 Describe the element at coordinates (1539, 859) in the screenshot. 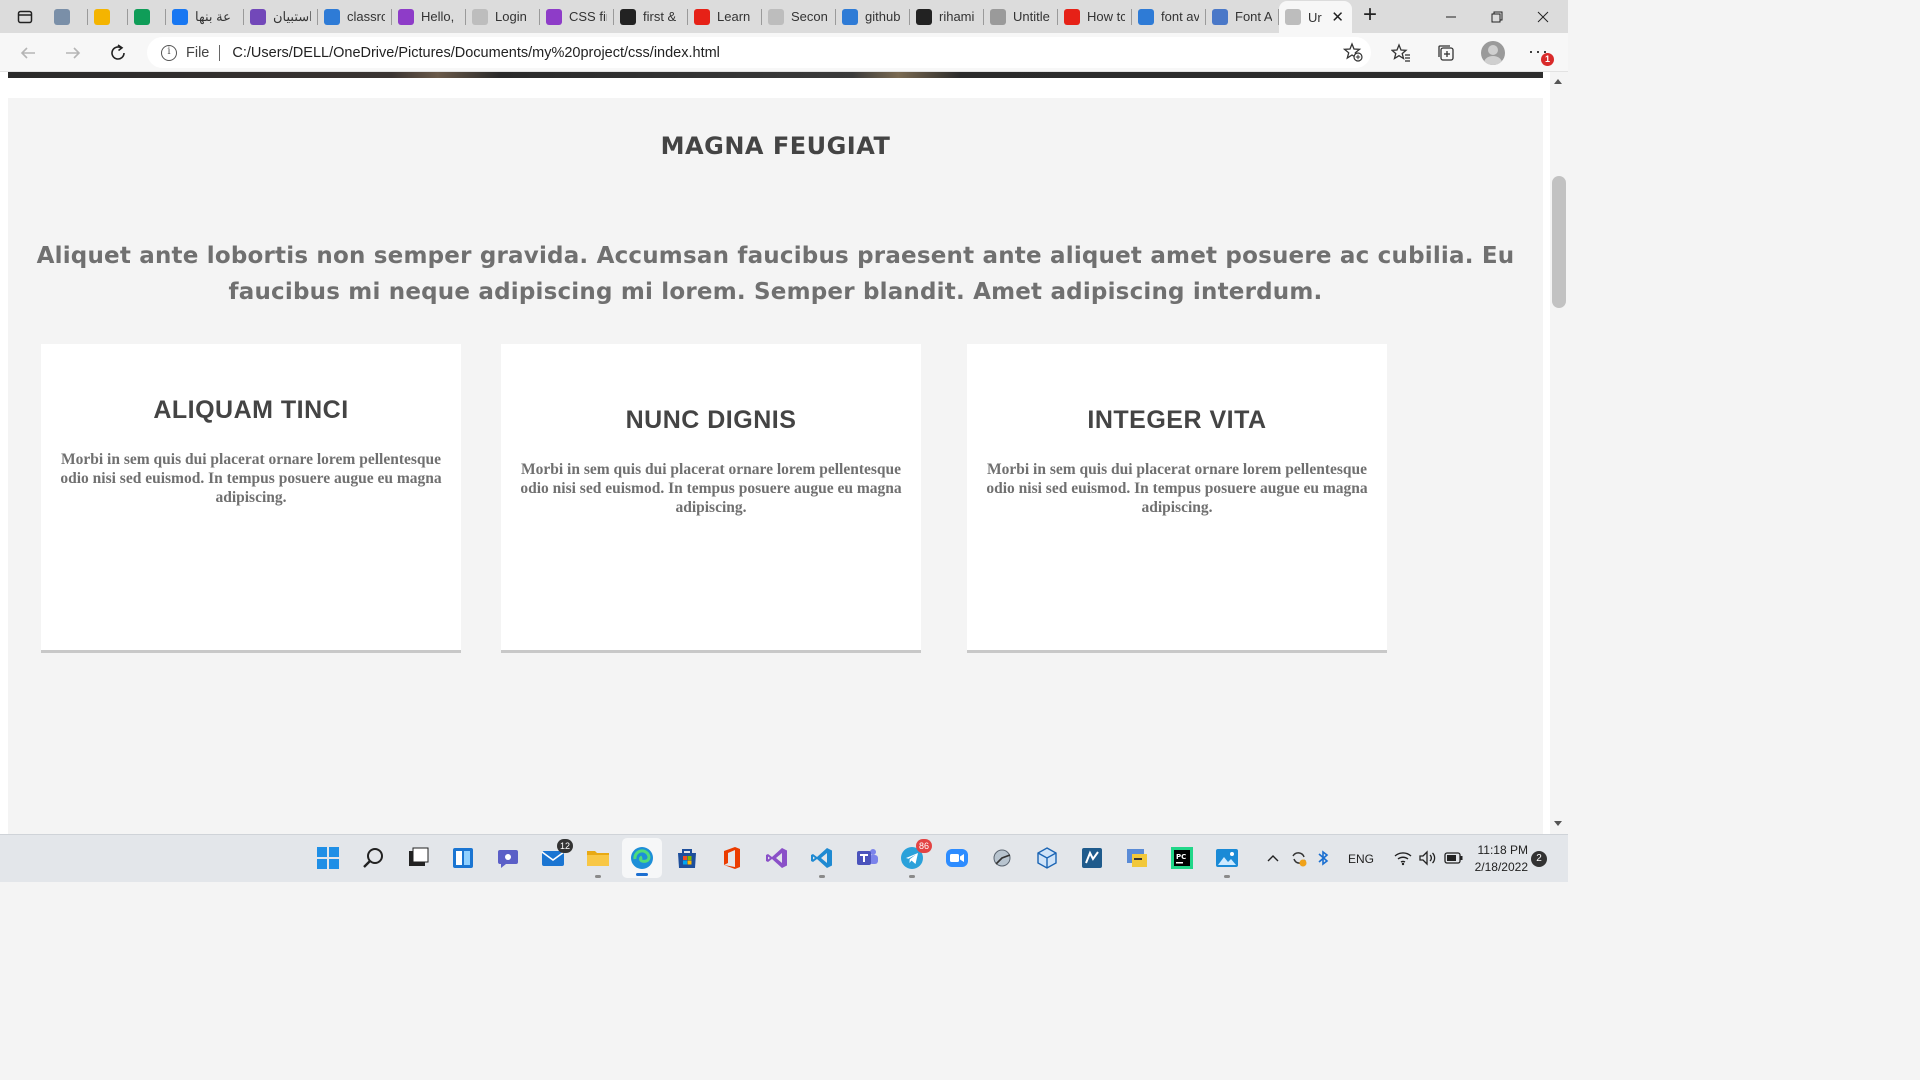

I see `notification-center-badge: 2` at that location.